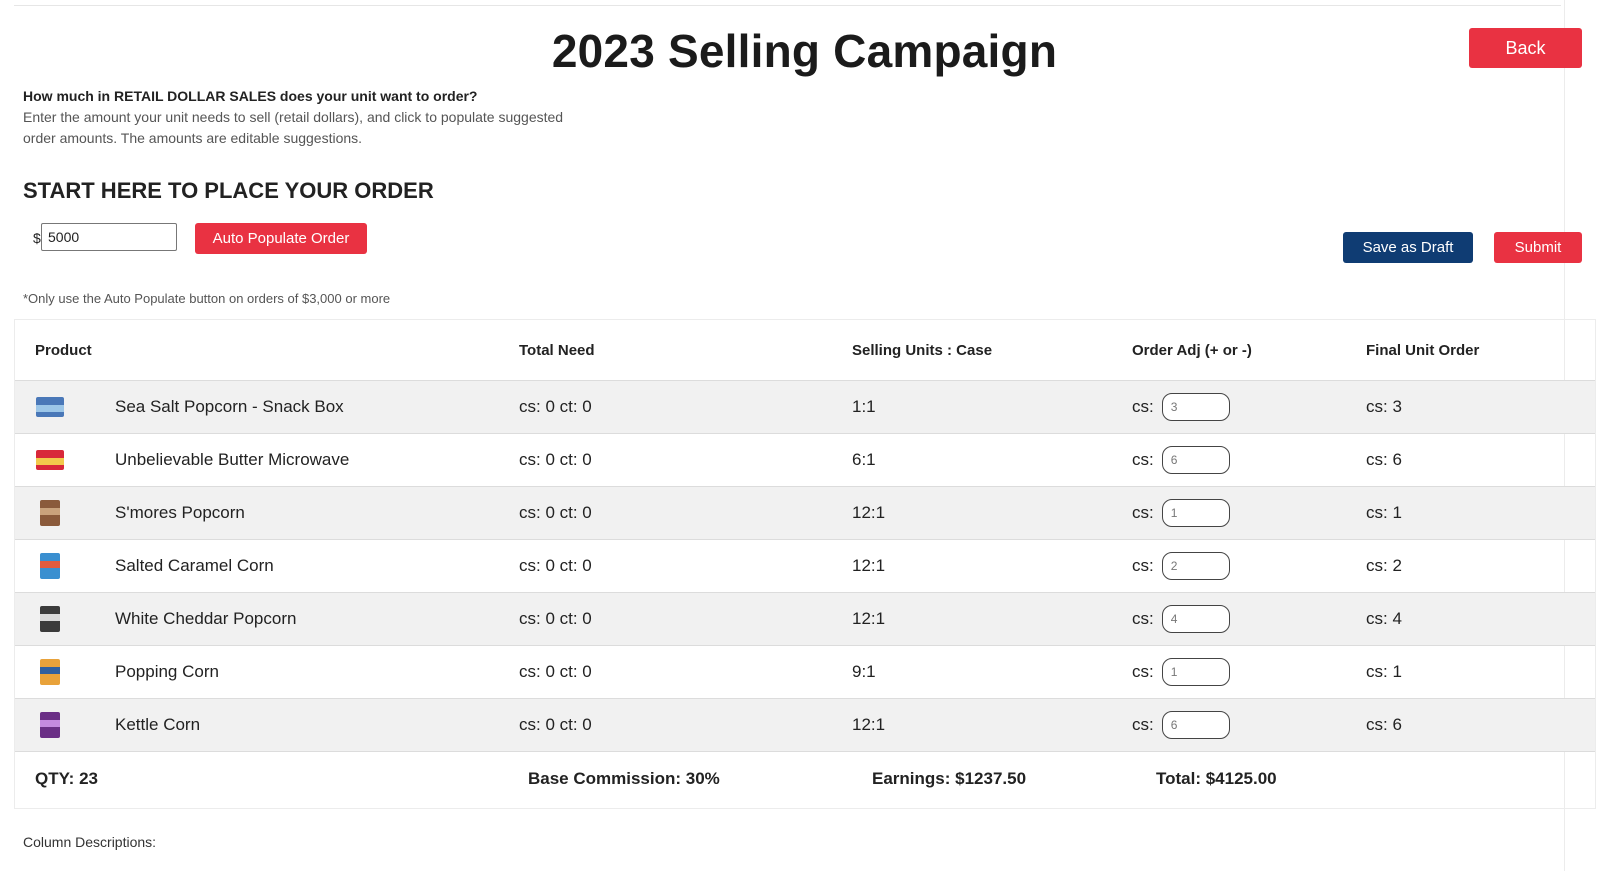 The width and height of the screenshot is (1609, 871). Describe the element at coordinates (1384, 565) in the screenshot. I see `final-unit-order: cs: 2` at that location.